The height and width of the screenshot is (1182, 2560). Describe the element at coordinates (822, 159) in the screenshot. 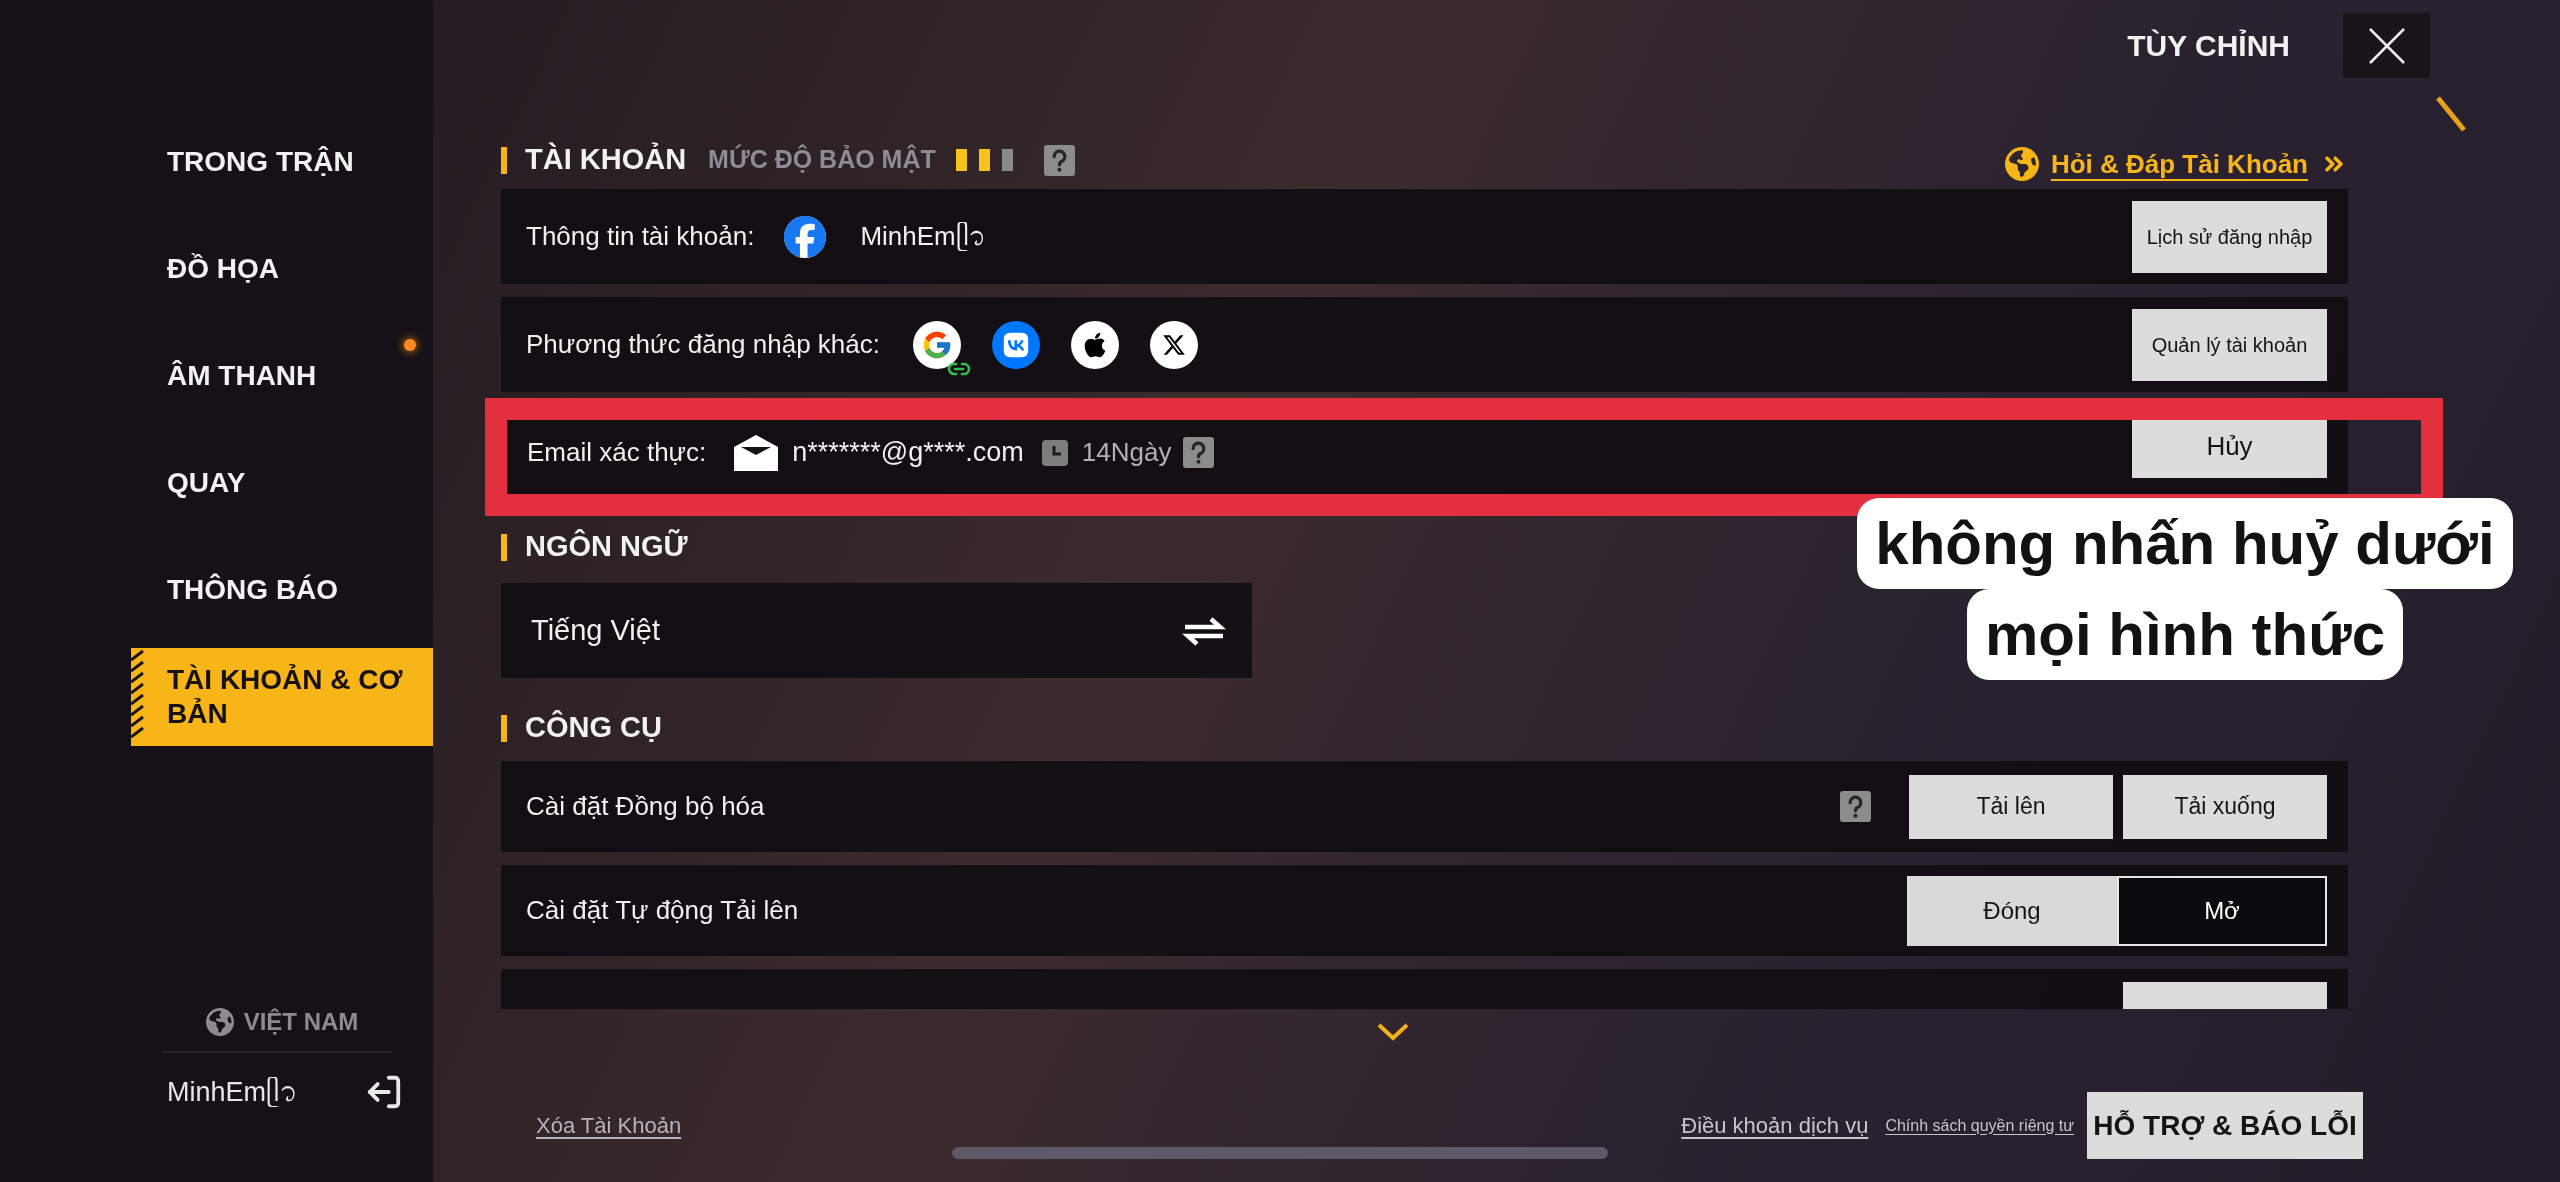

I see `security-level-label: MỨC ĐỘ BẢO MẬT` at that location.